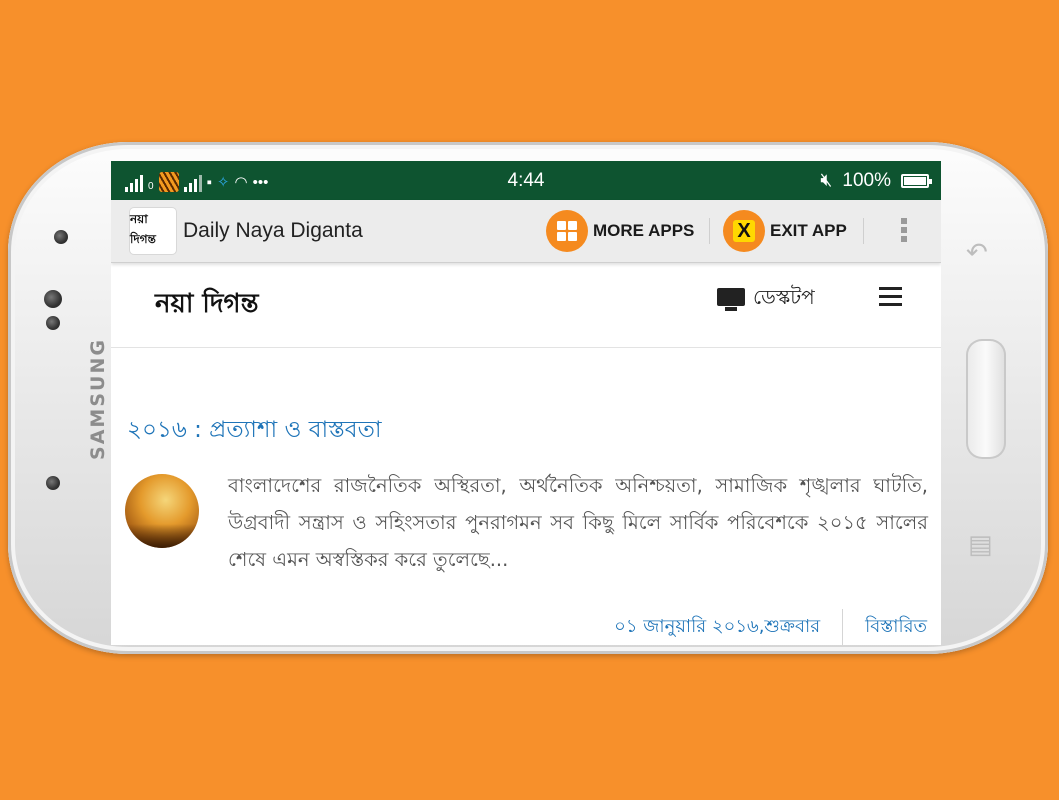 The image size is (1059, 800). Describe the element at coordinates (731, 299) in the screenshot. I see `monitor-icon` at that location.